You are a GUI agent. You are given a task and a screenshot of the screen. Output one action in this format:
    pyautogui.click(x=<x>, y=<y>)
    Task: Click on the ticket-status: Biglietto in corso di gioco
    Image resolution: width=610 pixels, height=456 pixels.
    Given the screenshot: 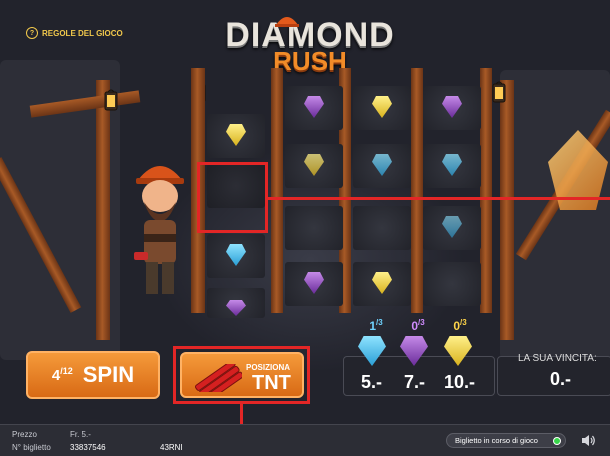 What is the action you would take?
    pyautogui.click(x=506, y=440)
    